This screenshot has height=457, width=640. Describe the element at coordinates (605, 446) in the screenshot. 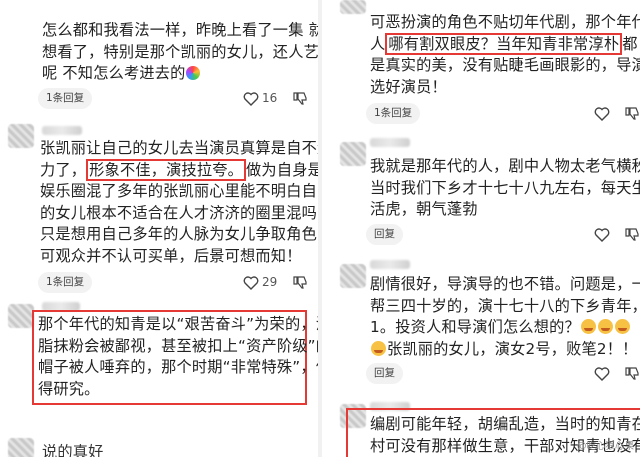

I see `watermark: @吃心狠心果` at that location.